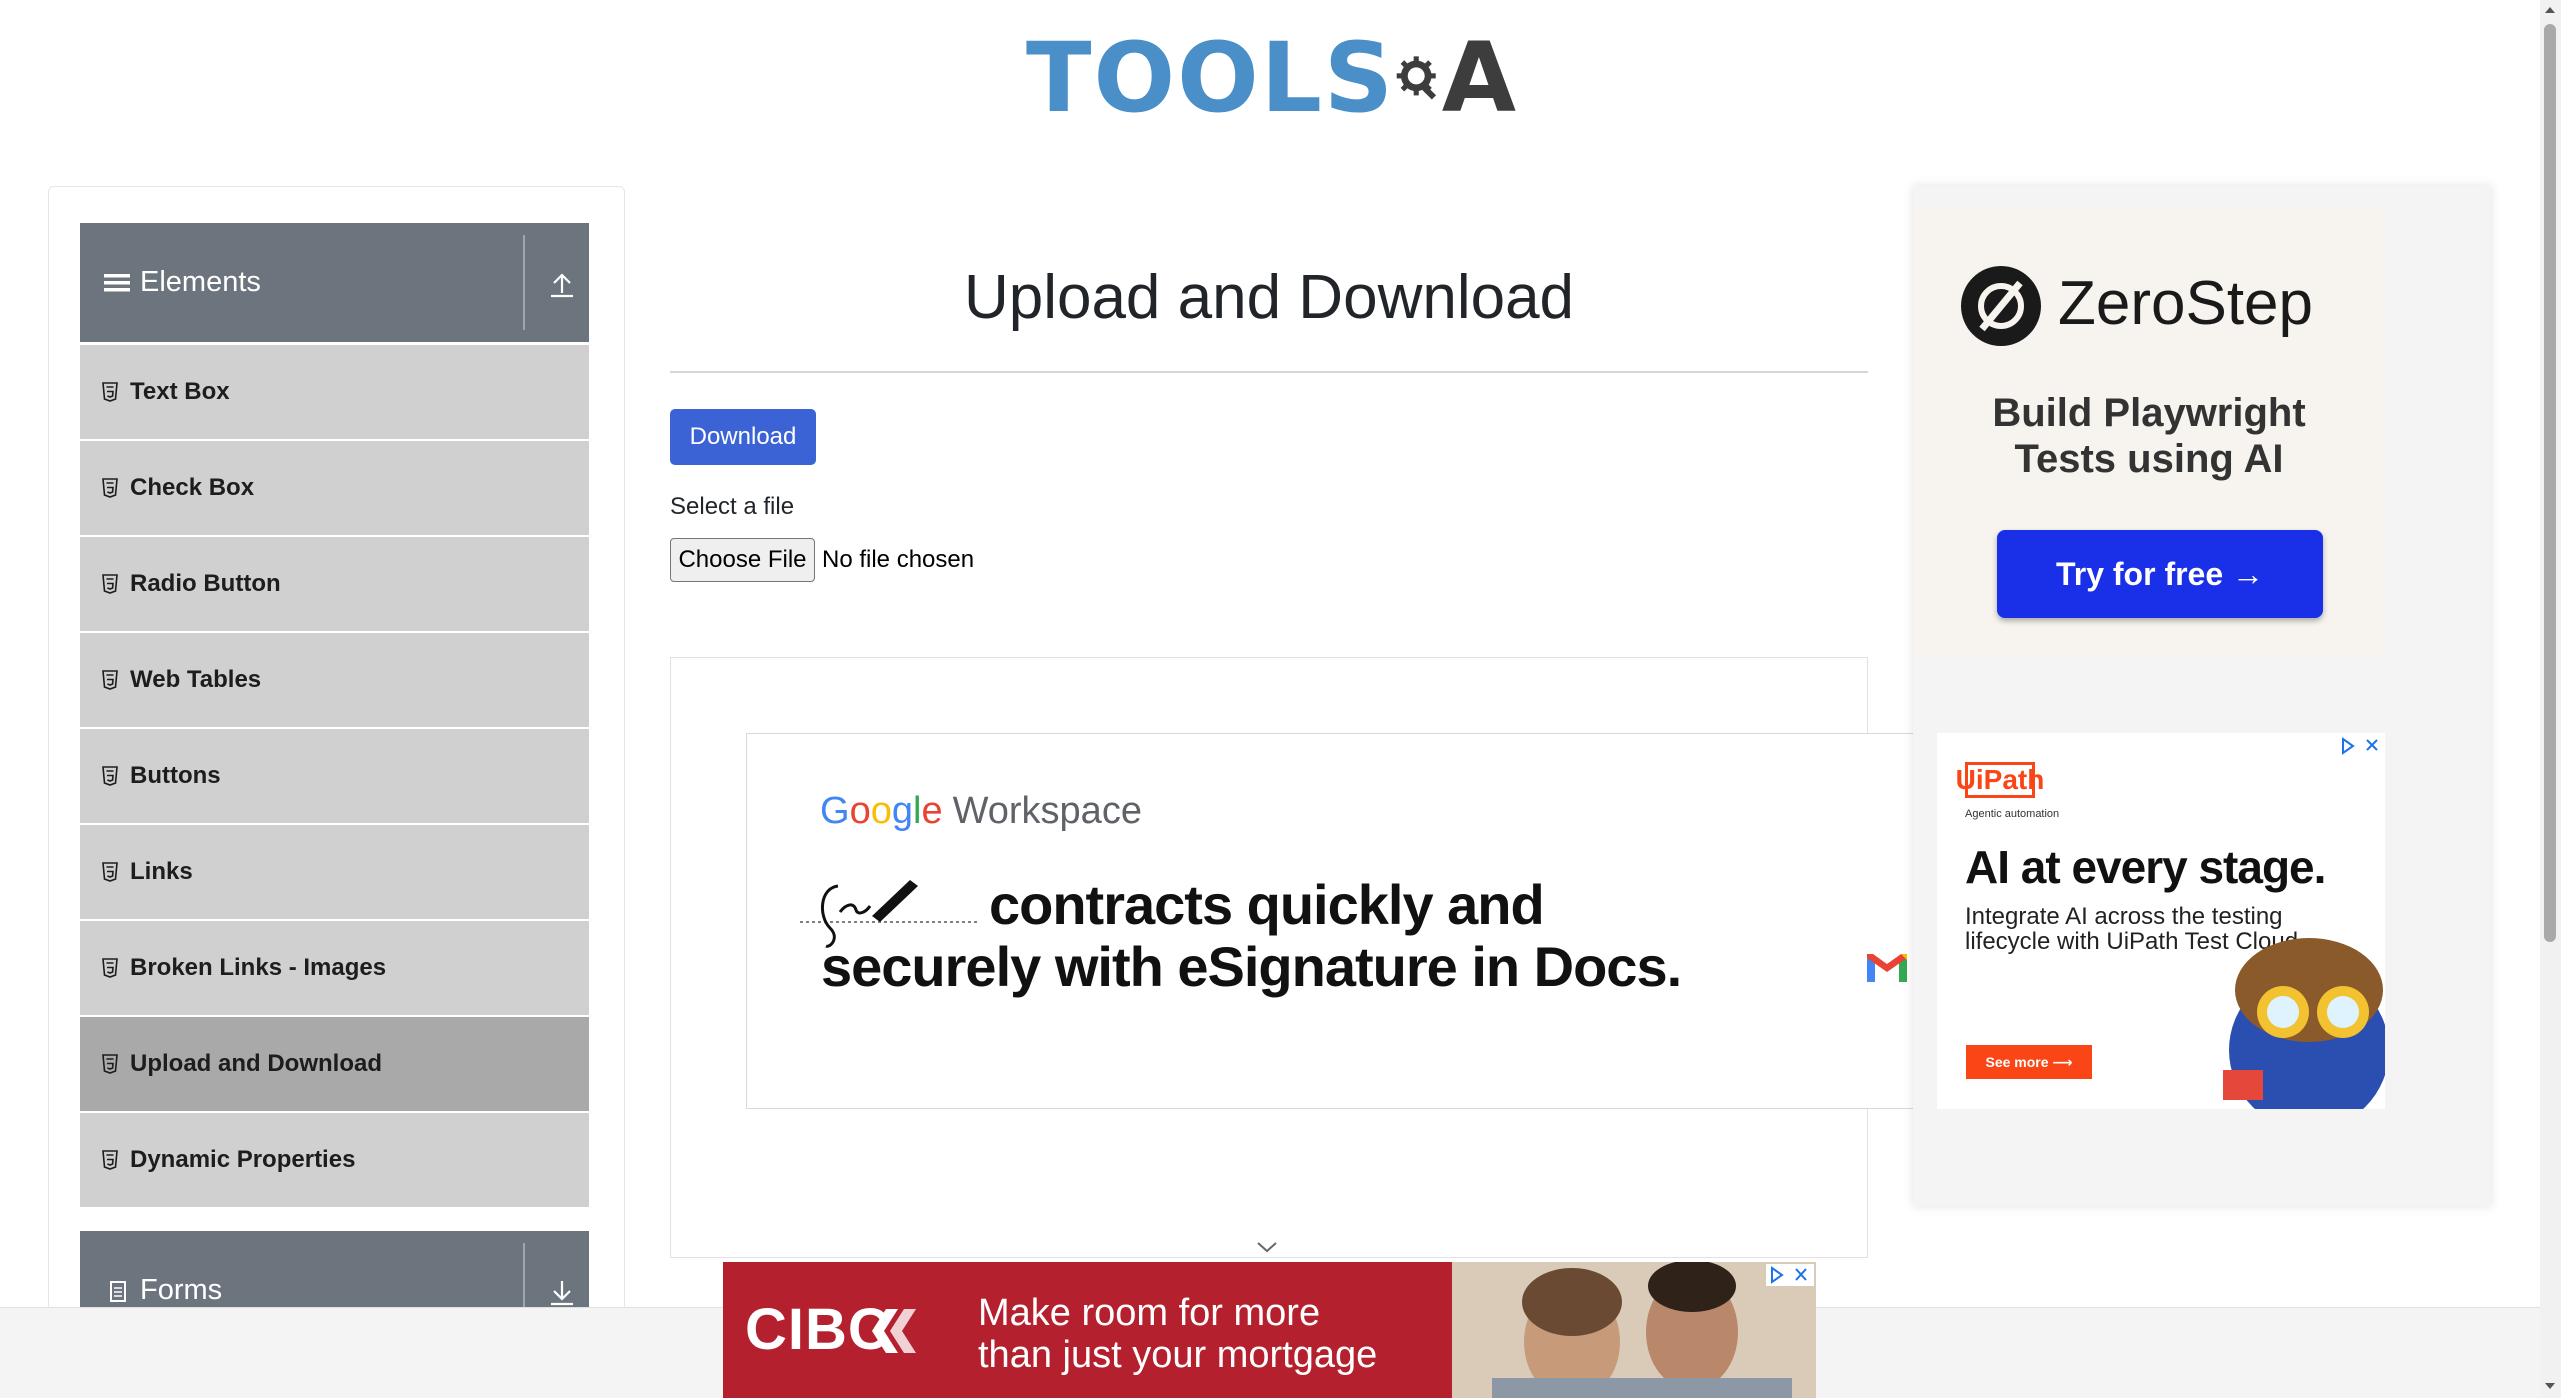 The height and width of the screenshot is (1398, 2561). I want to click on sidebar-item-label: Check Box, so click(192, 487).